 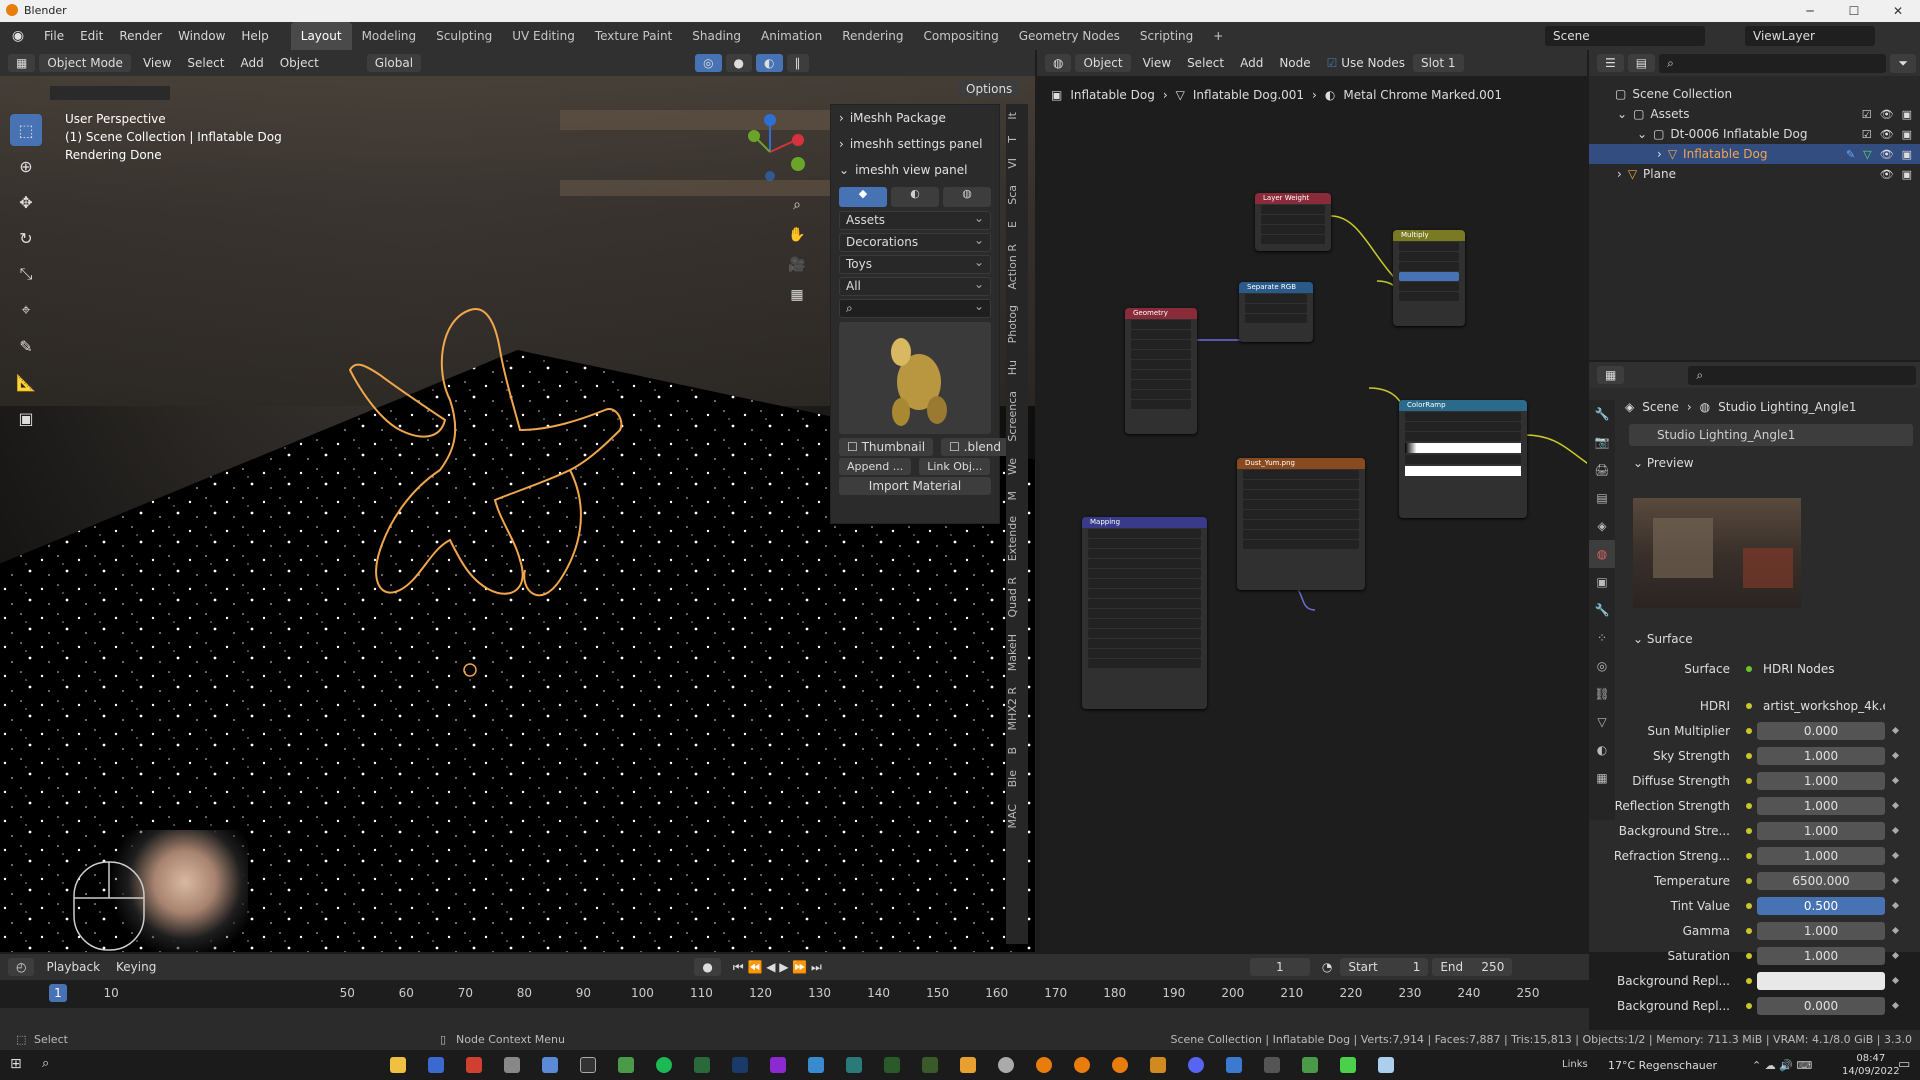 What do you see at coordinates (915, 144) in the screenshot?
I see `imeshh-settings-section: › imeshh settings panel` at bounding box center [915, 144].